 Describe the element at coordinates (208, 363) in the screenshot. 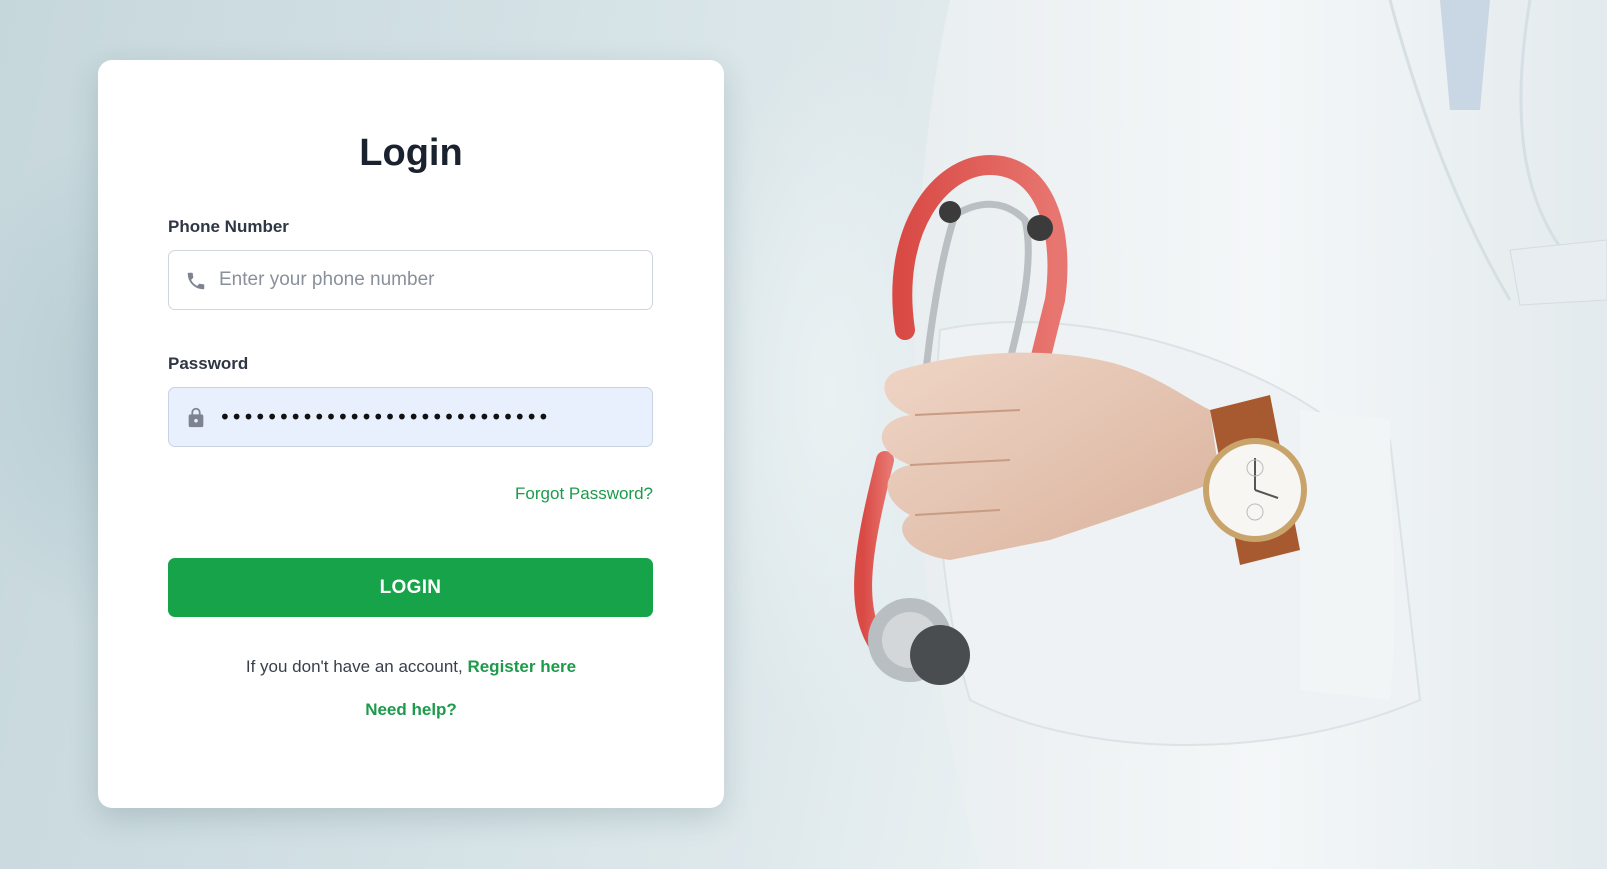

I see `password-label: Password` at that location.